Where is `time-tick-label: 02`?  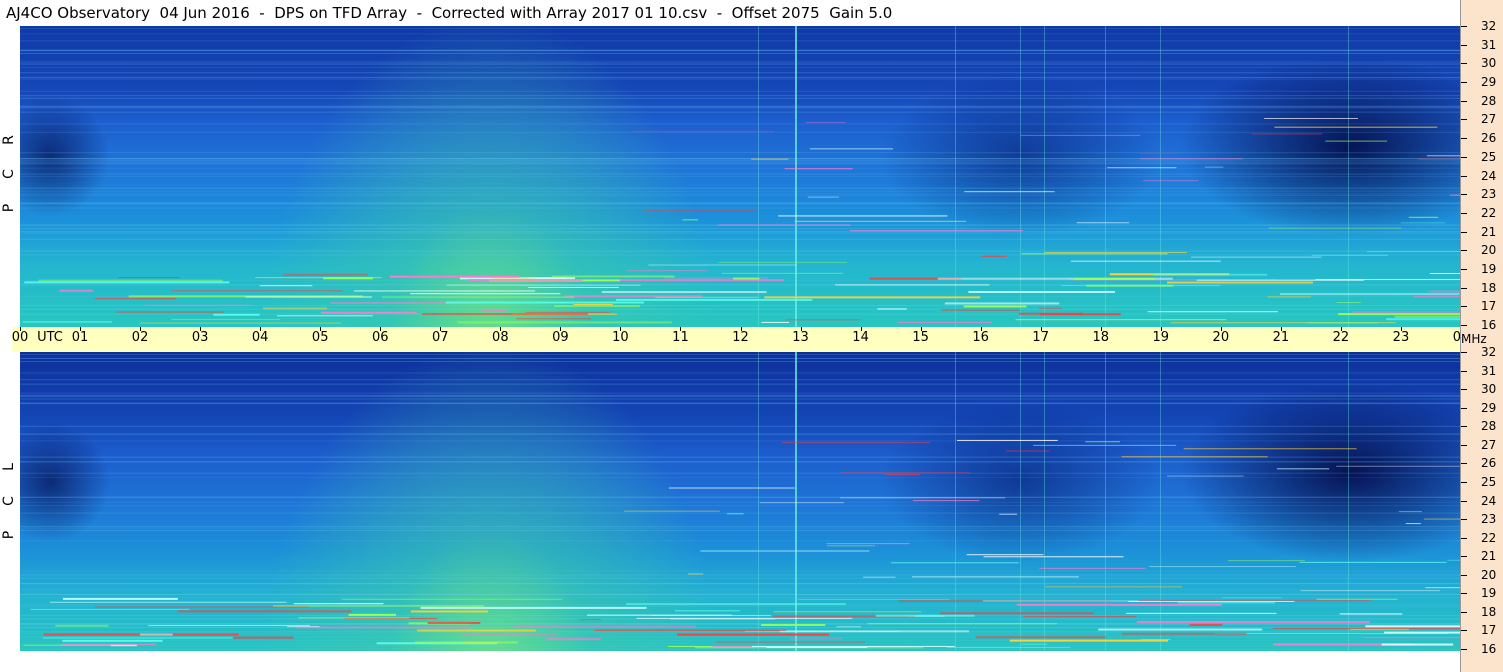
time-tick-label: 02 is located at coordinates (140, 337).